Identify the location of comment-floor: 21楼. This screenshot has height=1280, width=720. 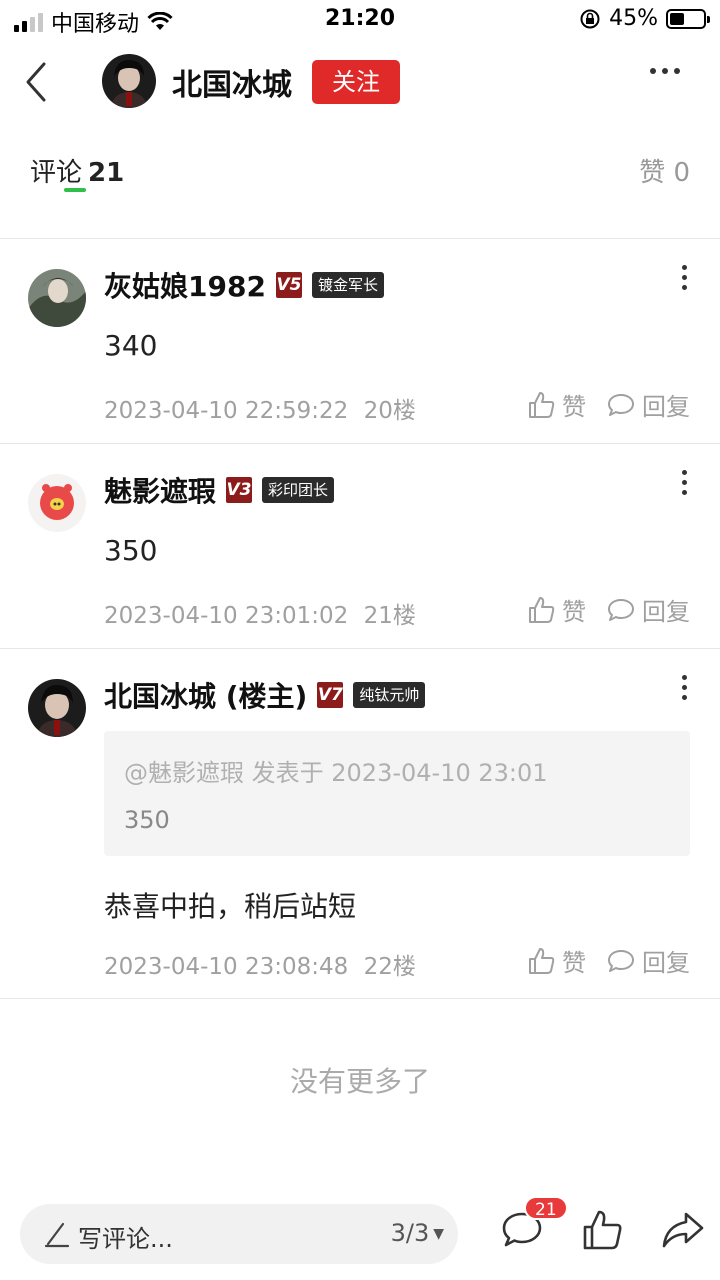
(389, 616).